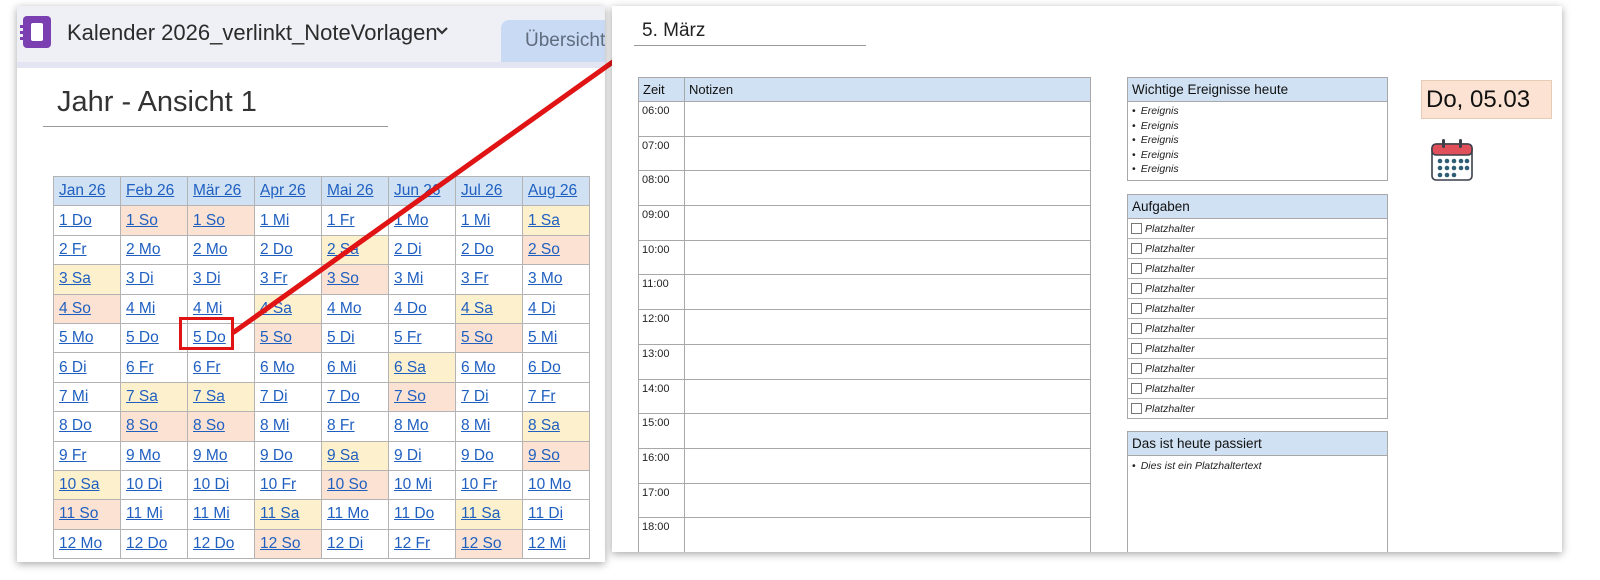 This screenshot has height=580, width=1600. I want to click on month-header: Feb 26, so click(154, 191).